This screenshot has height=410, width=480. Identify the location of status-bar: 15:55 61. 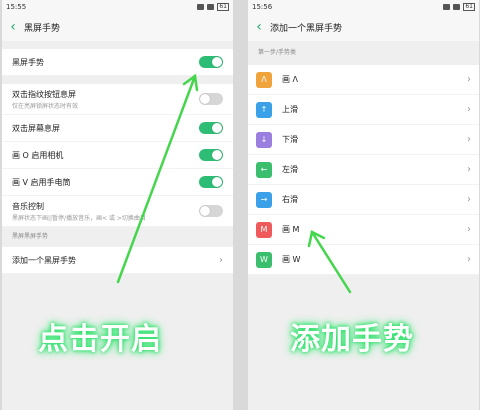
(117, 6).